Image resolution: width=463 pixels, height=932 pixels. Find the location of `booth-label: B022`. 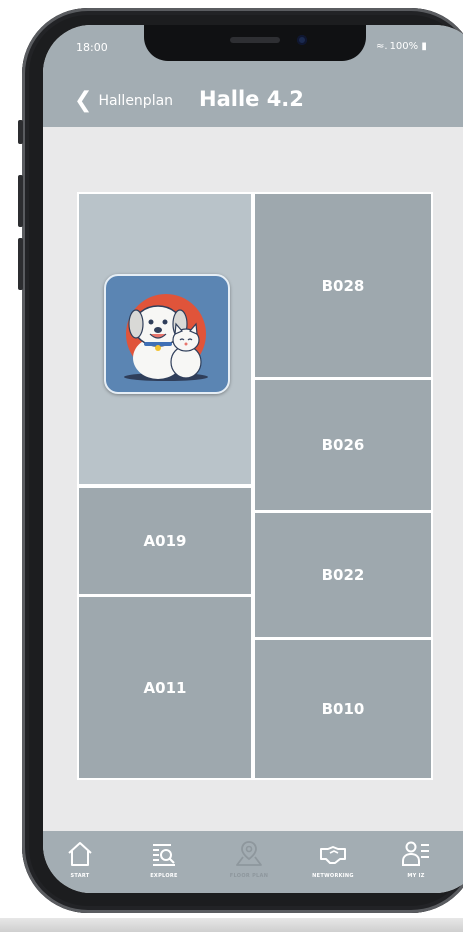

booth-label: B022 is located at coordinates (343, 575).